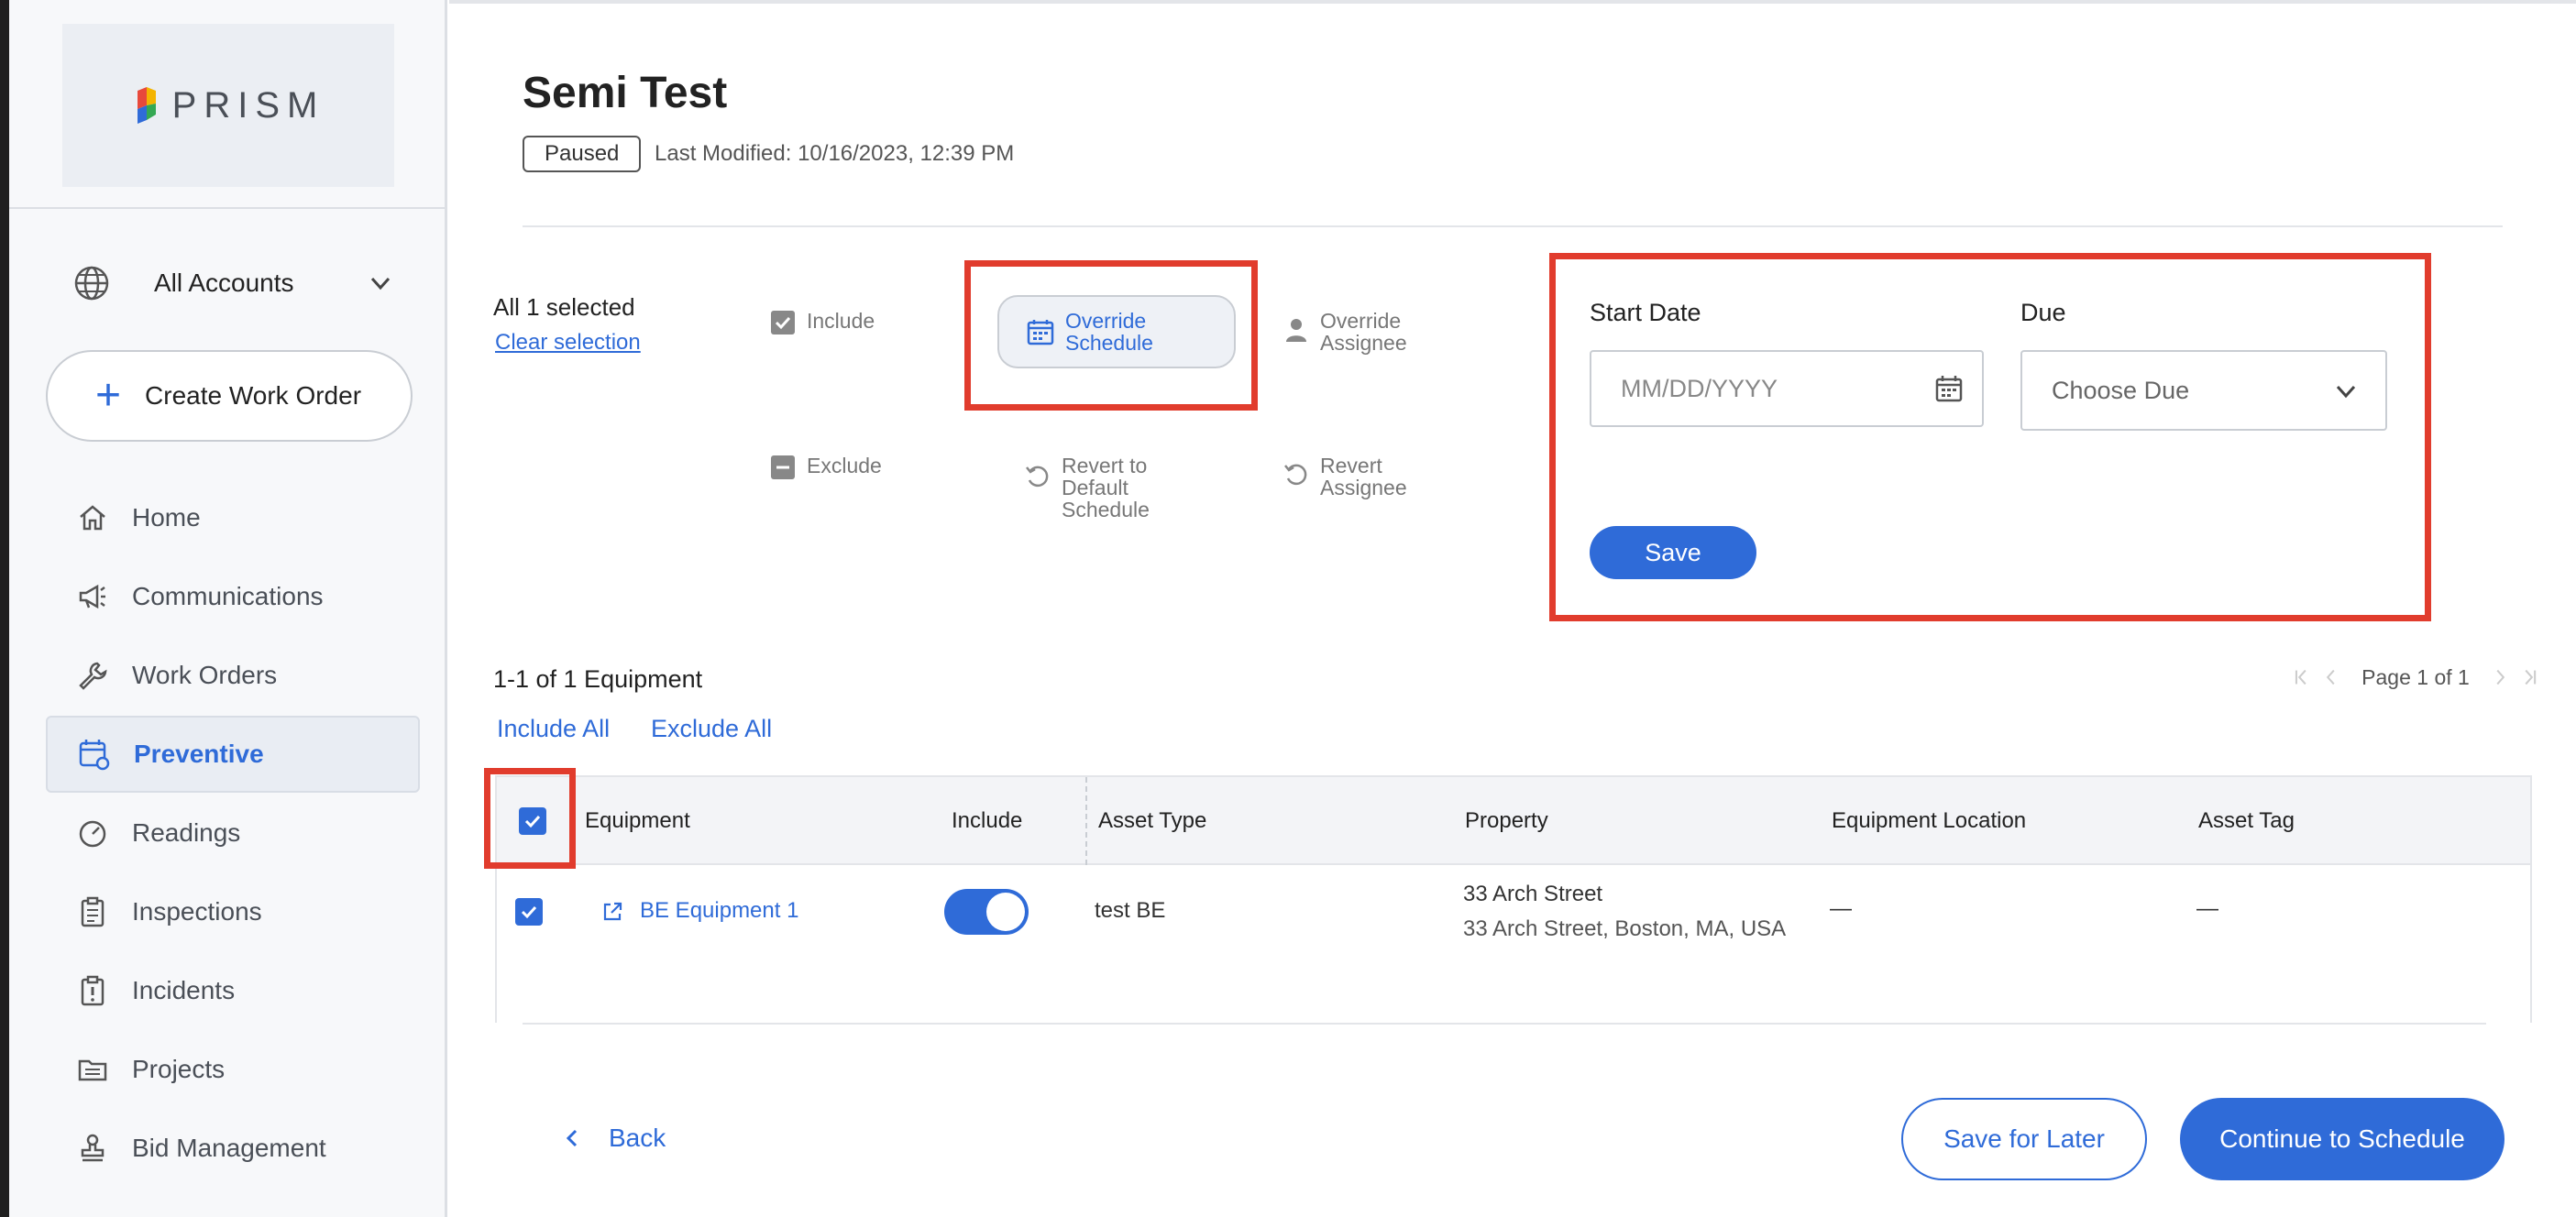 The width and height of the screenshot is (2576, 1217). What do you see at coordinates (254, 395) in the screenshot?
I see `create-work-order-label: Create Work Order` at bounding box center [254, 395].